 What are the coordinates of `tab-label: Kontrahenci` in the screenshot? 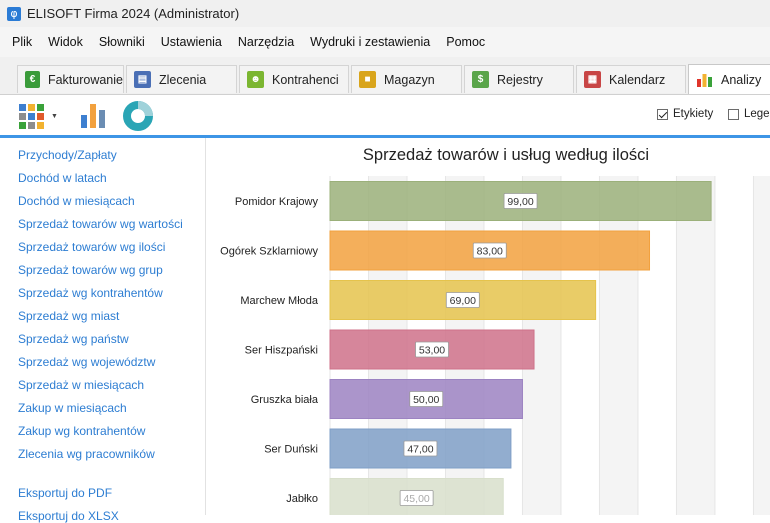 It's located at (305, 79).